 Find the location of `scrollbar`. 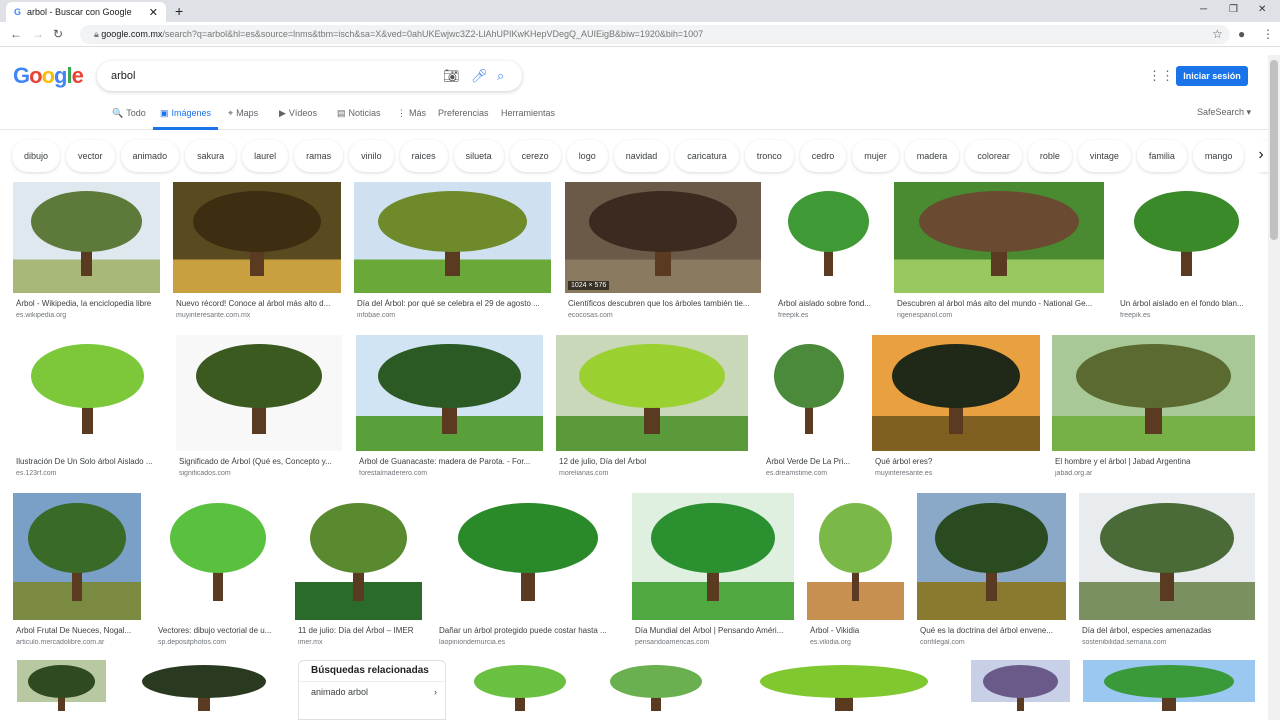

scrollbar is located at coordinates (1274, 387).